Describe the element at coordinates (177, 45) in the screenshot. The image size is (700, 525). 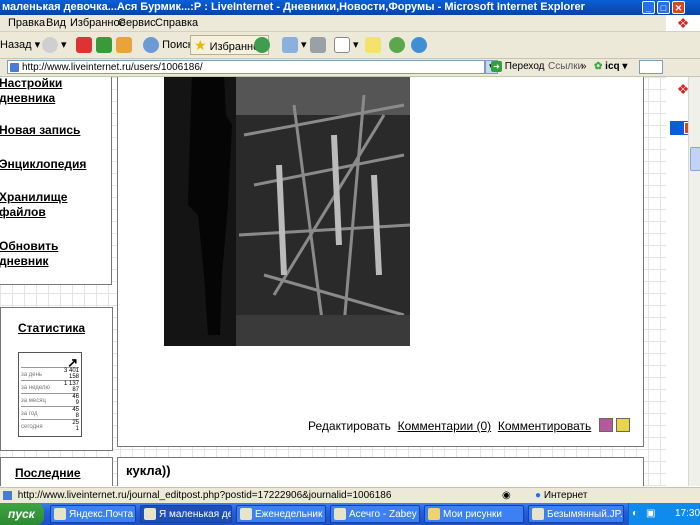
I see `search-button-label: Поиск` at that location.